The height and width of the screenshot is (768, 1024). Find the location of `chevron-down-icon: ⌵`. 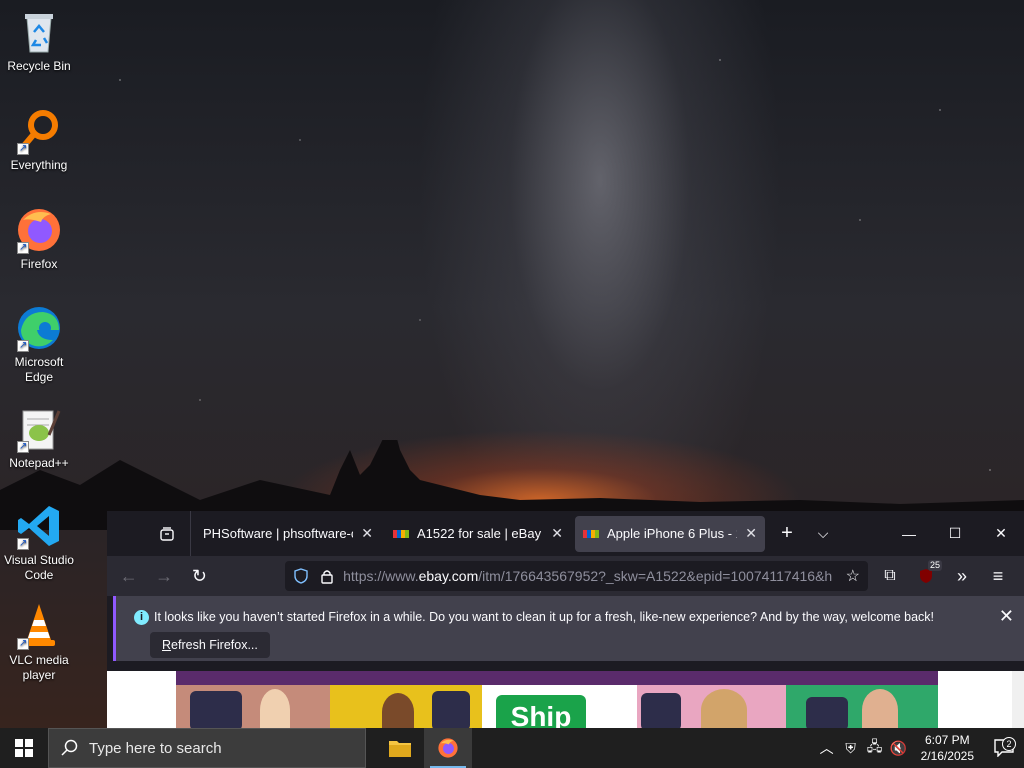

chevron-down-icon: ⌵ is located at coordinates (823, 533).